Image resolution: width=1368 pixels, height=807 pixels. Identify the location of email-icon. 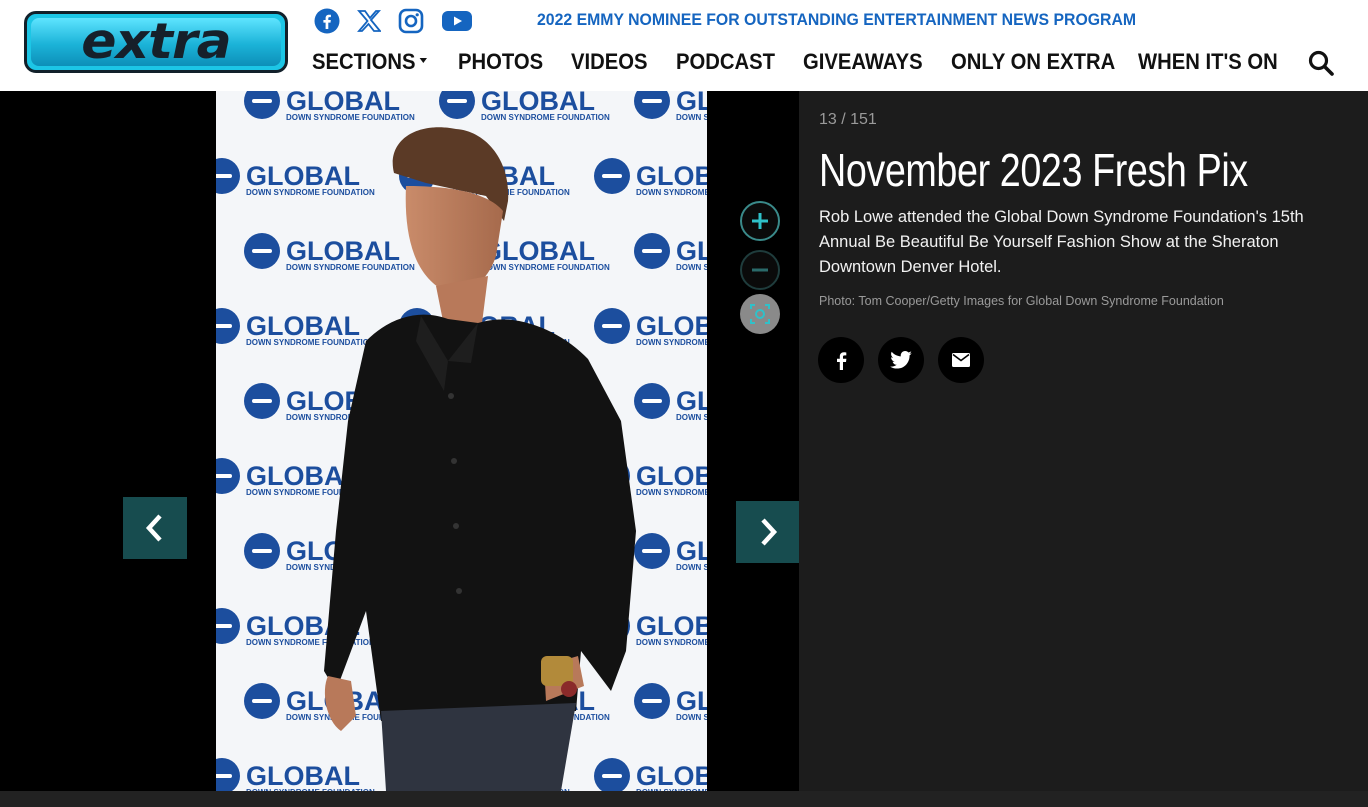
(961, 360).